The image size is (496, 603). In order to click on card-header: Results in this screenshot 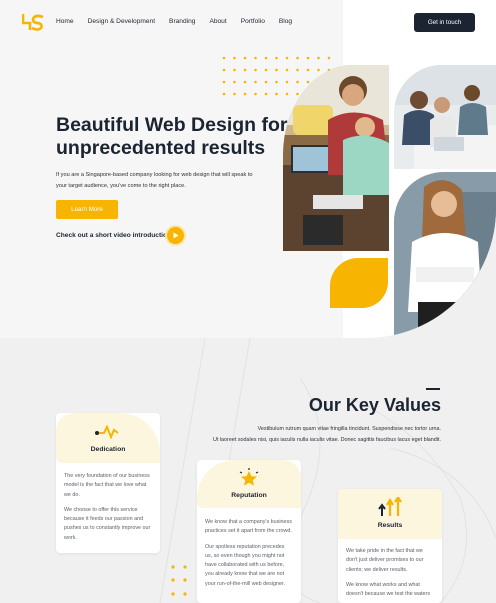, I will do `click(390, 514)`.